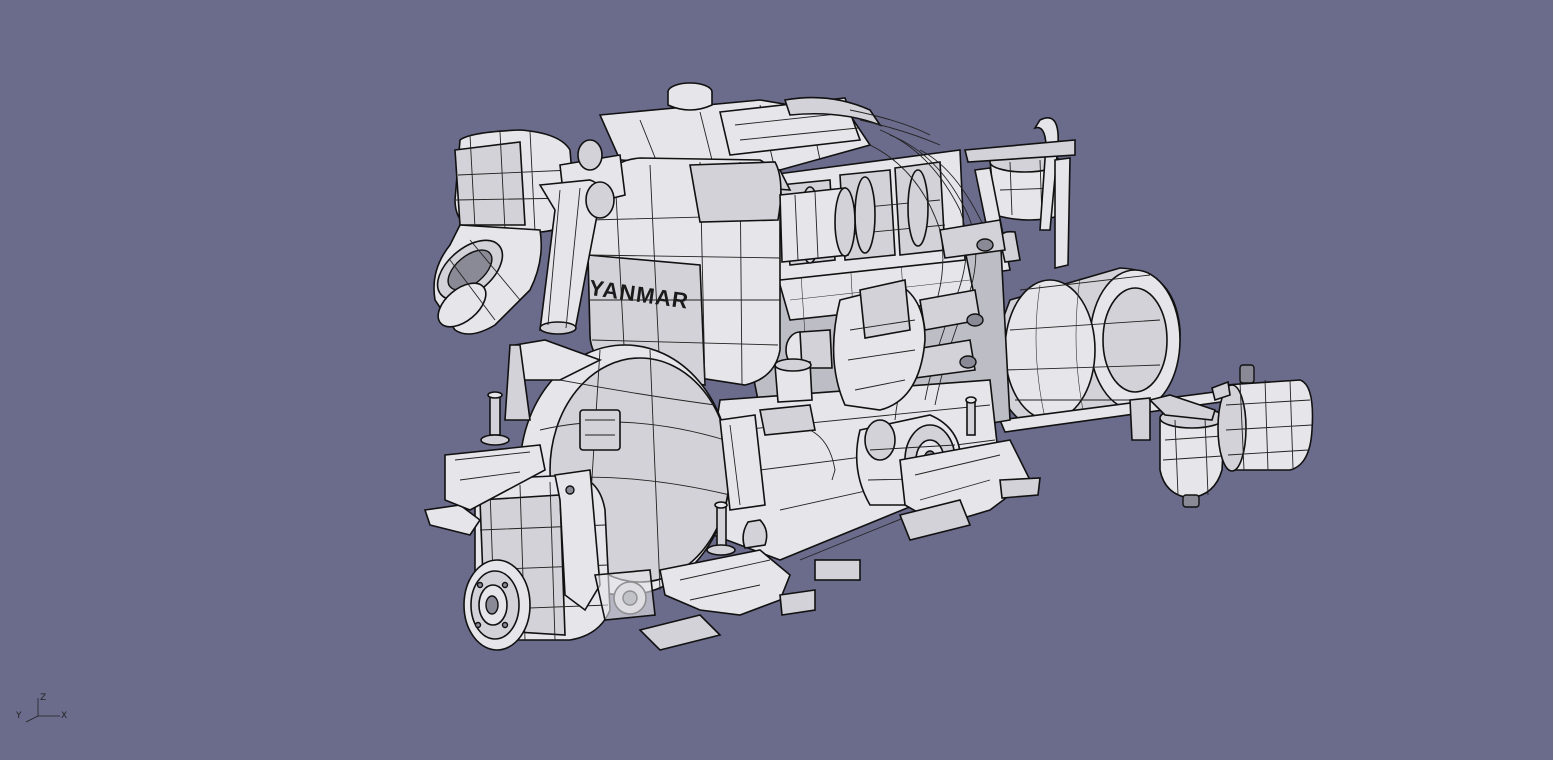  Describe the element at coordinates (43, 698) in the screenshot. I see `axis-z-label: Z` at that location.